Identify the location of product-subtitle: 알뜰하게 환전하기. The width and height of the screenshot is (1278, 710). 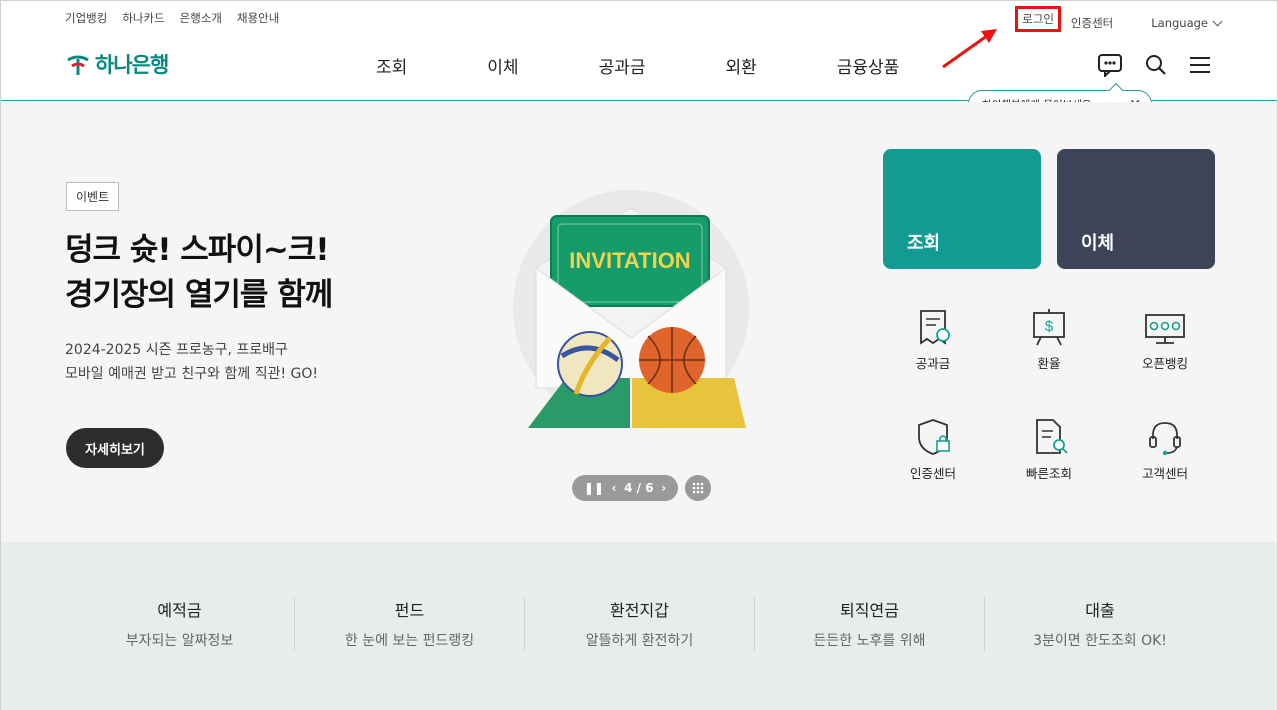
(639, 641).